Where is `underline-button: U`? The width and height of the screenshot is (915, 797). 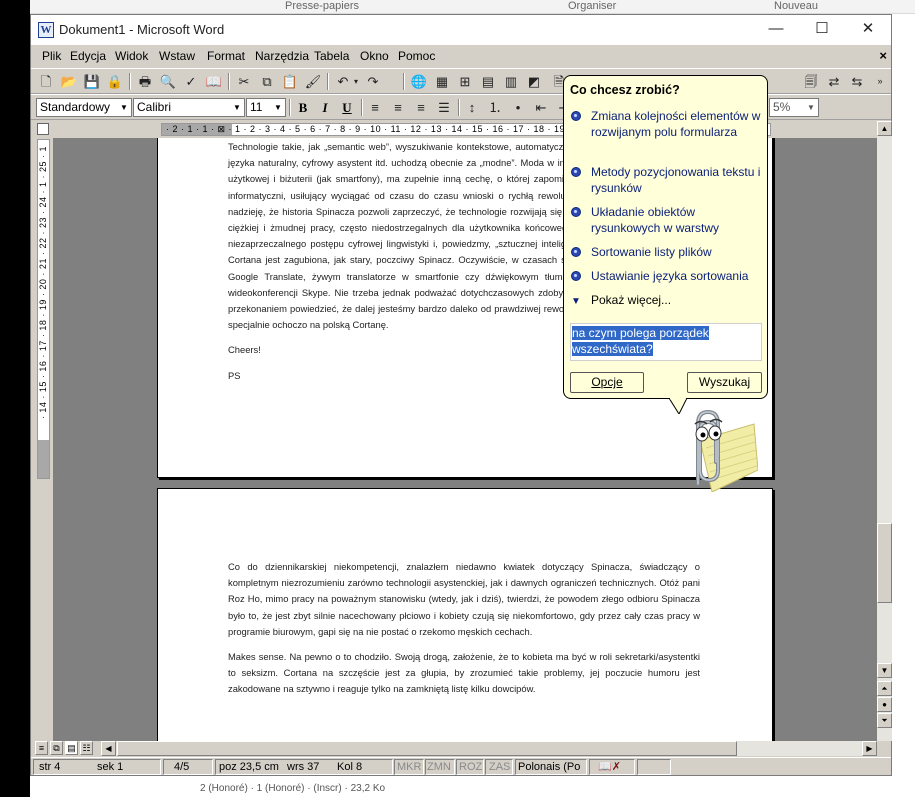 underline-button: U is located at coordinates (347, 107).